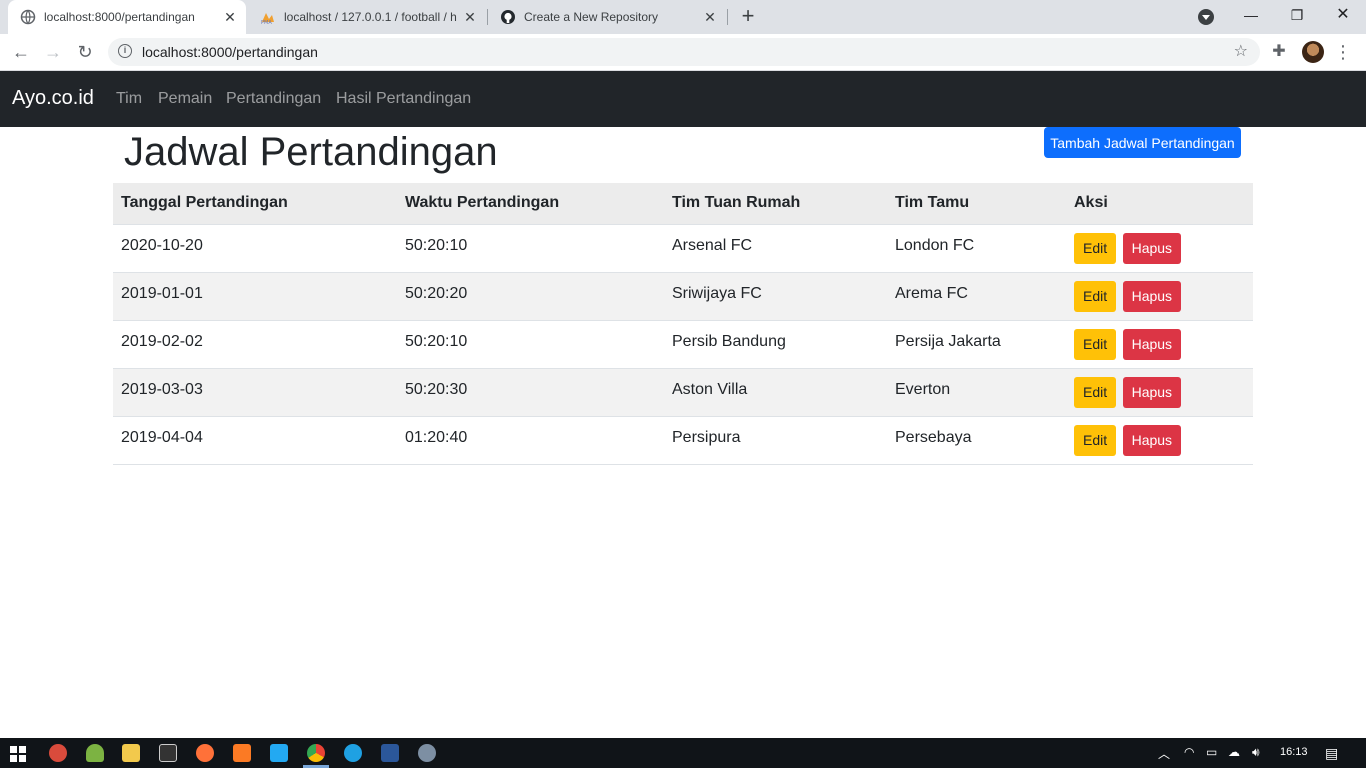  Describe the element at coordinates (53, 98) in the screenshot. I see `navbar-brand: Ayo.co.id` at that location.